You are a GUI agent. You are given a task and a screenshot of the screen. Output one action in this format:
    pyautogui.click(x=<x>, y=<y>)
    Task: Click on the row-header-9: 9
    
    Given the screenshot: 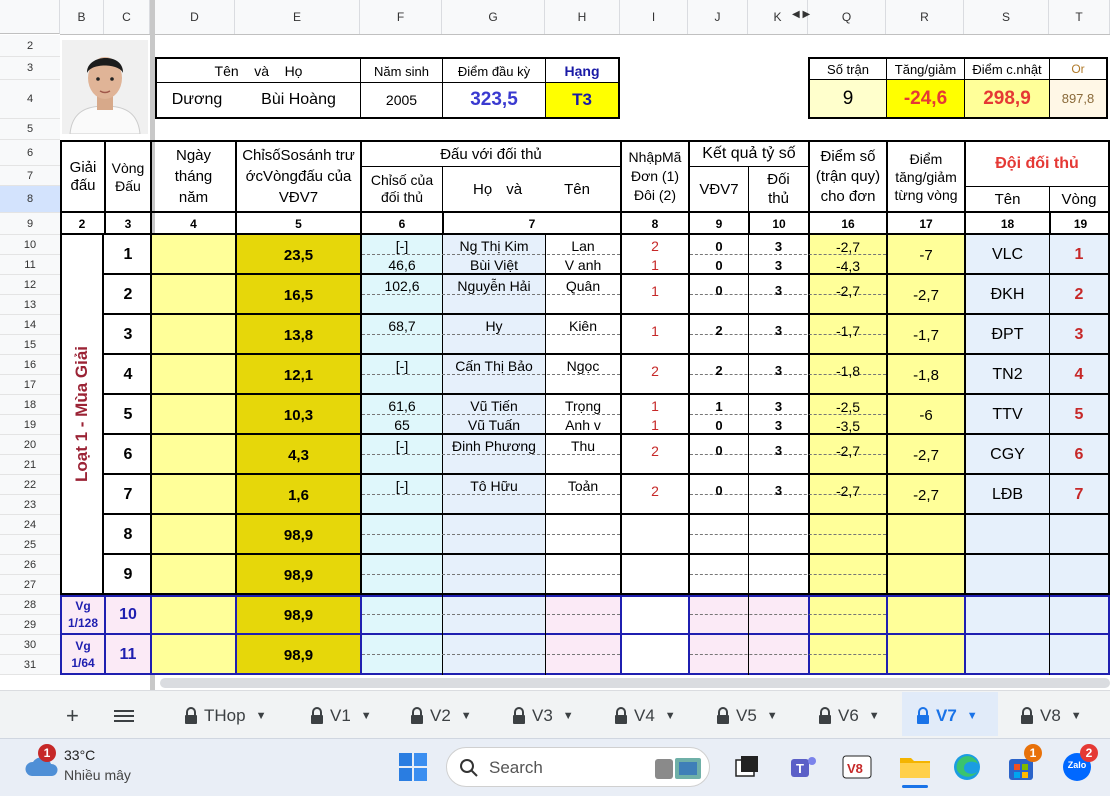 What is the action you would take?
    pyautogui.click(x=30, y=224)
    